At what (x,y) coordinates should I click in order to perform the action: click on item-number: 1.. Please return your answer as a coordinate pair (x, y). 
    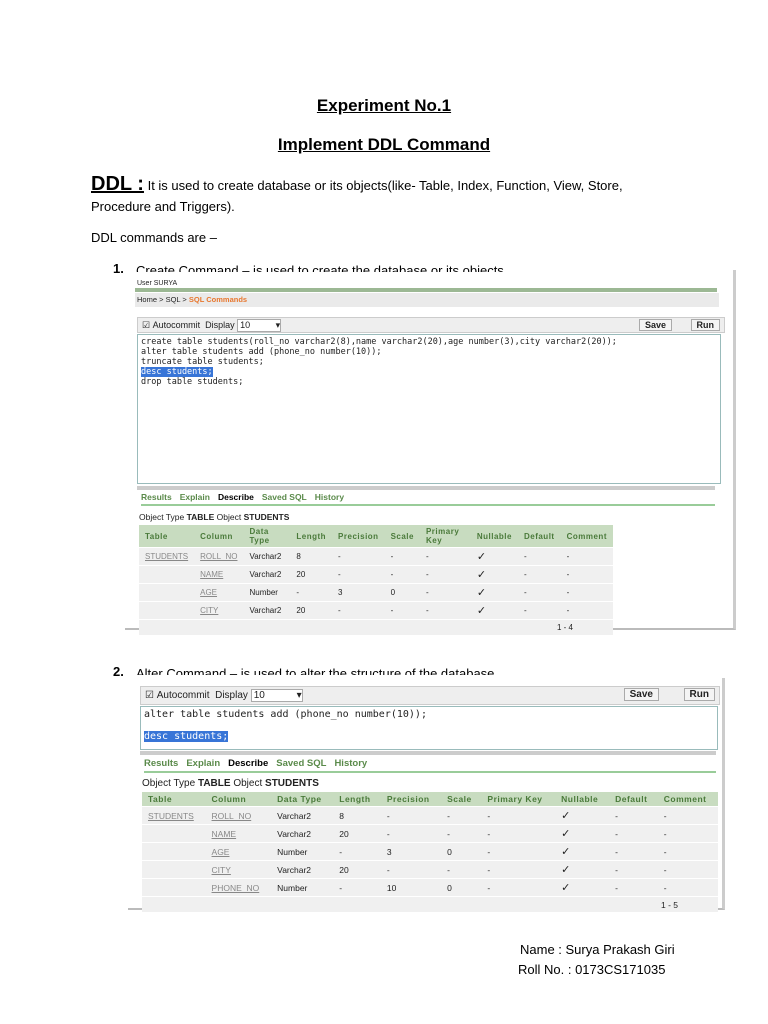
    Looking at the image, I should click on (118, 268).